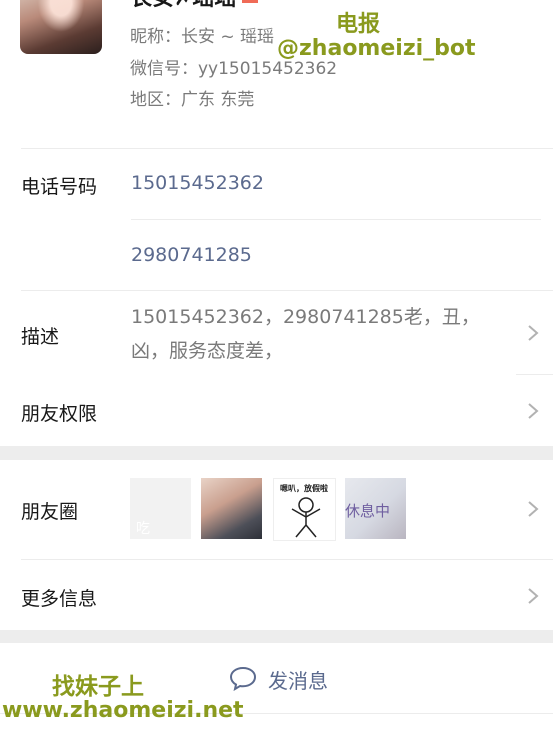 This screenshot has width=553, height=730. Describe the element at coordinates (123, 710) in the screenshot. I see `watermark-url: www.zhaomeizi.net` at that location.